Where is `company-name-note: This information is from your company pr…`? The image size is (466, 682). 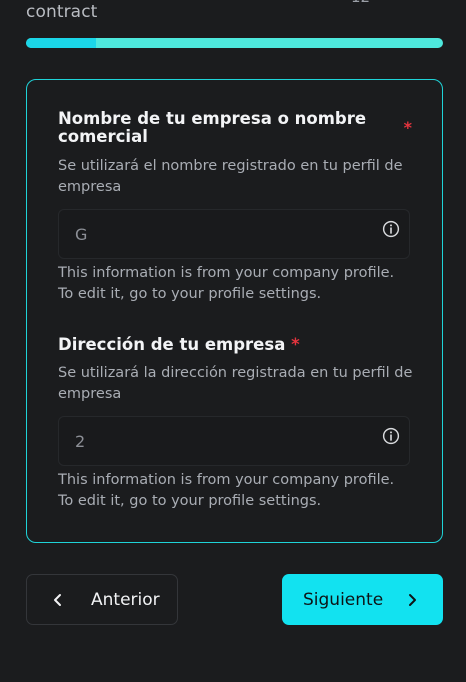
company-name-note: This information is from your company pr… is located at coordinates (226, 283).